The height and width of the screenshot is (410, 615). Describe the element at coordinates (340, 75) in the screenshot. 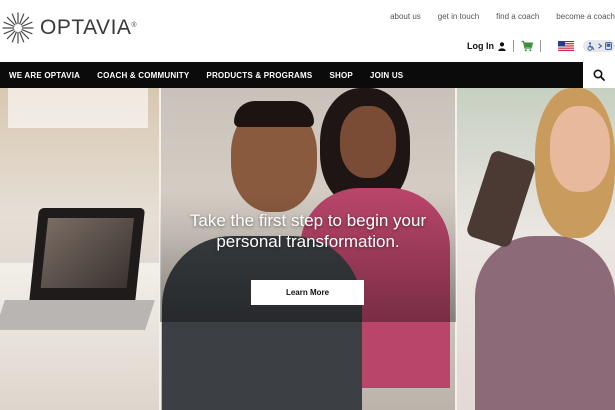

I see `nav-shop: SHOP` at that location.